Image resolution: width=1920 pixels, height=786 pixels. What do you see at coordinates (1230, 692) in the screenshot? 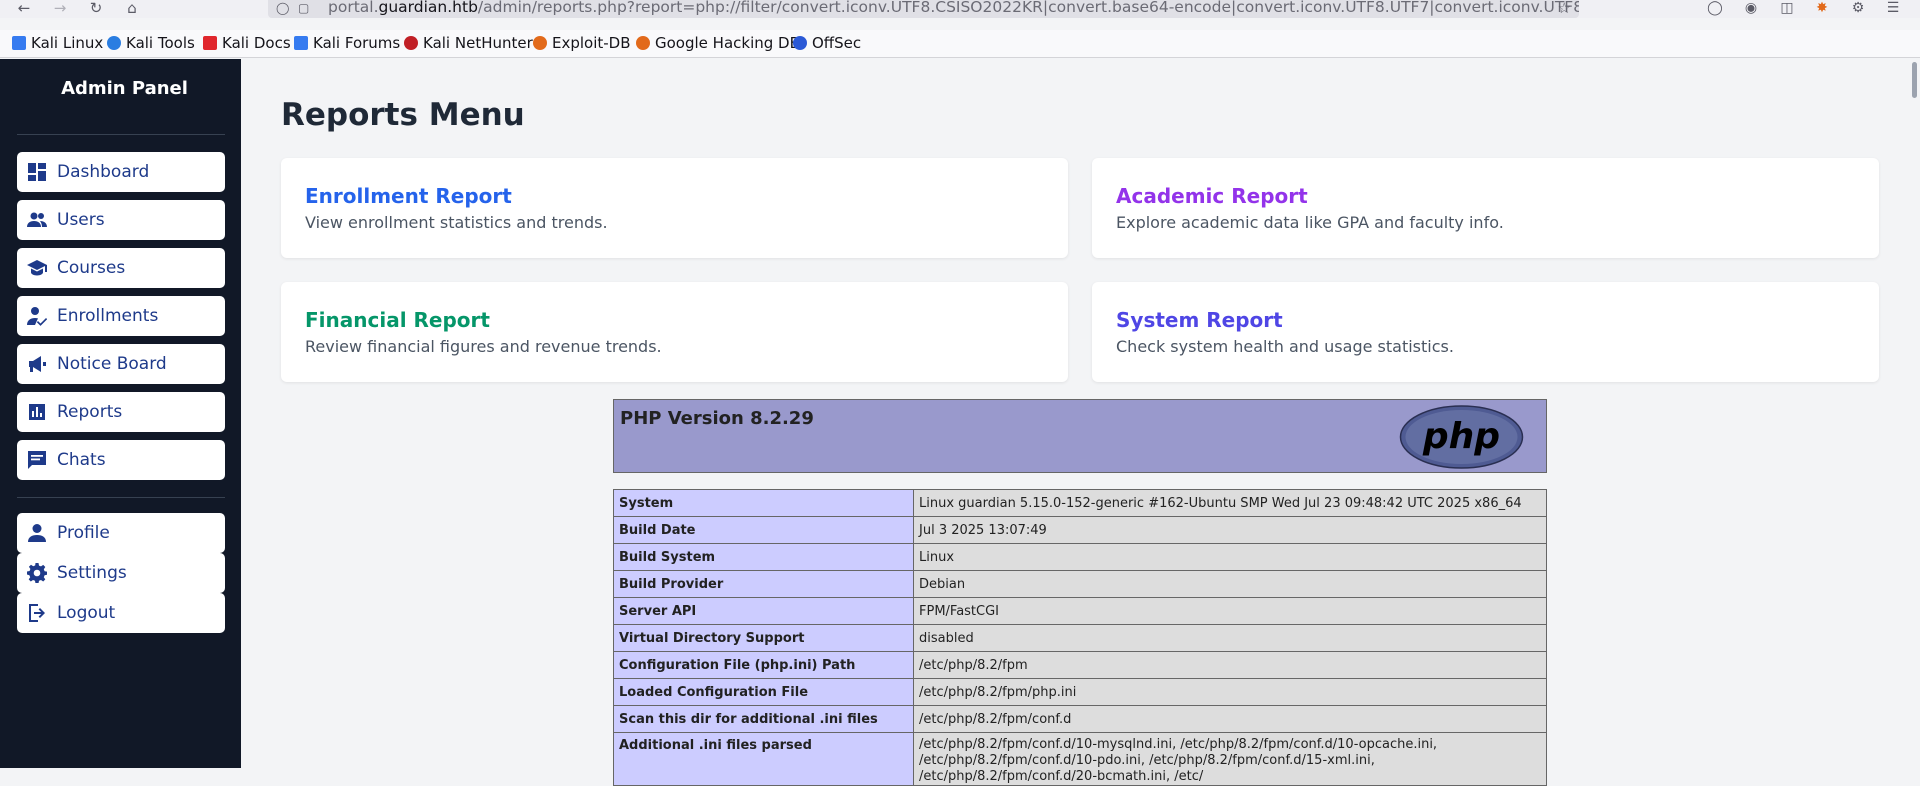
I see `table-value: /etc/php/8.2/fpm/php.ini` at bounding box center [1230, 692].